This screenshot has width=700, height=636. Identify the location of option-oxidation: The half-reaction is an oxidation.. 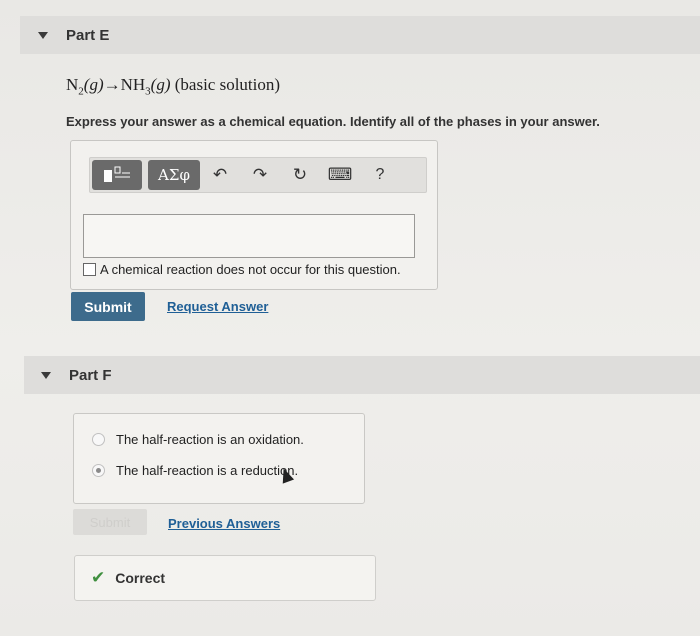
(198, 439).